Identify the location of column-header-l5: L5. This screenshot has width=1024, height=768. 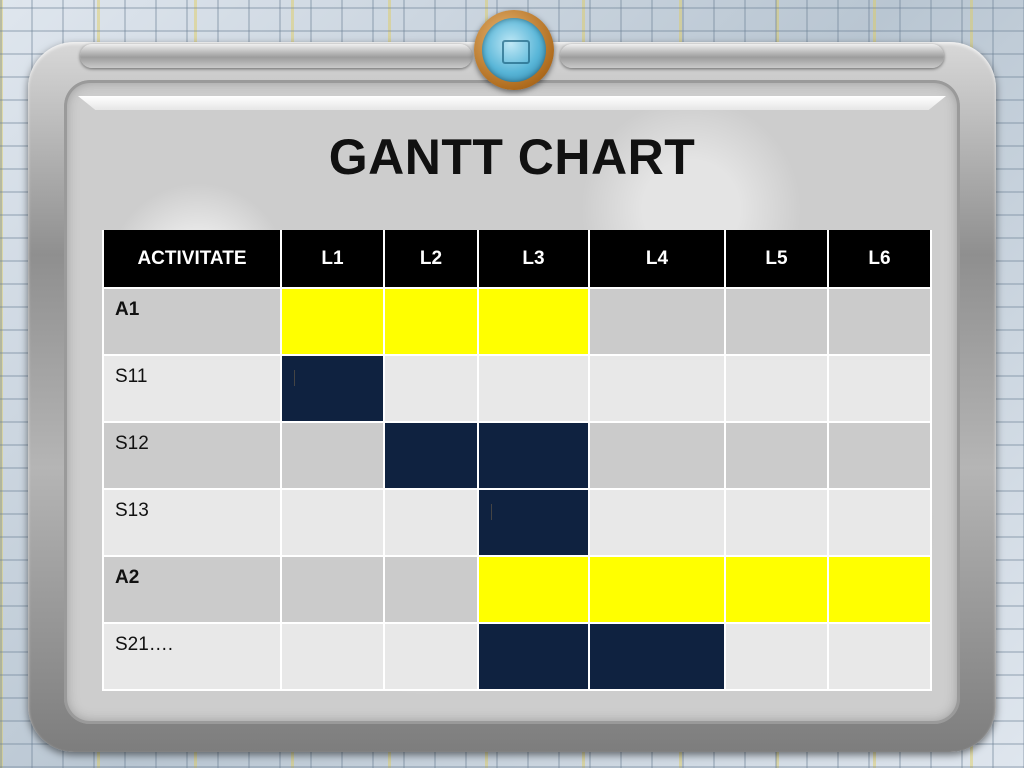
(776, 259).